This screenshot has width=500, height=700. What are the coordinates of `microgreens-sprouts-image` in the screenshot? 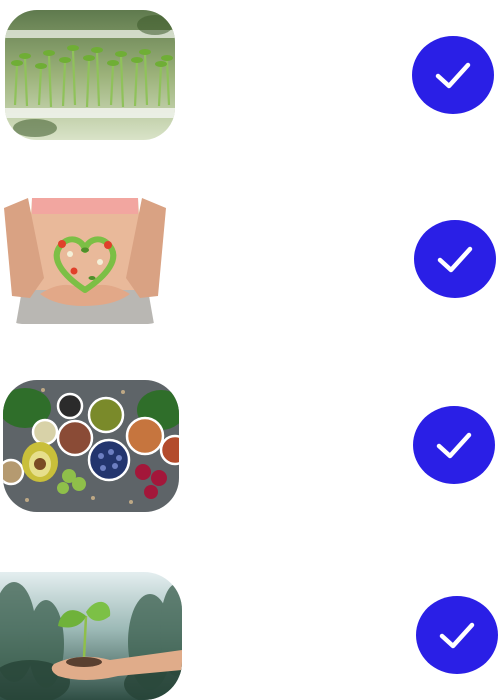 It's located at (90, 75).